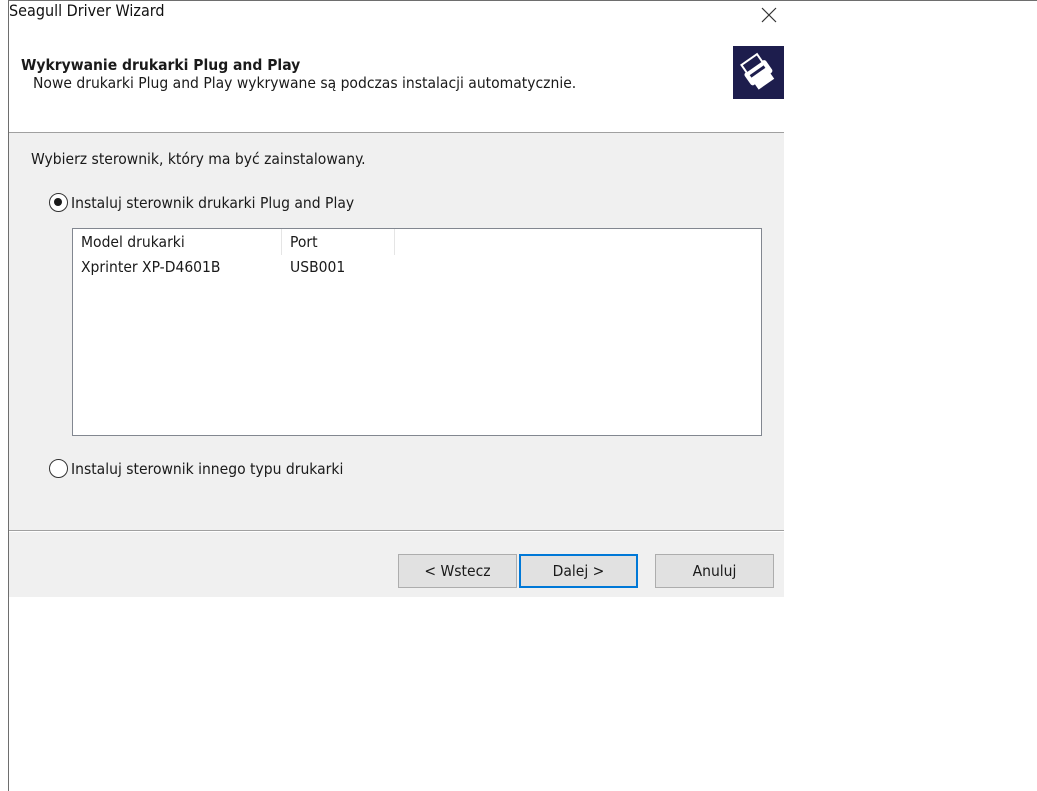  I want to click on close-button, so click(768, 15).